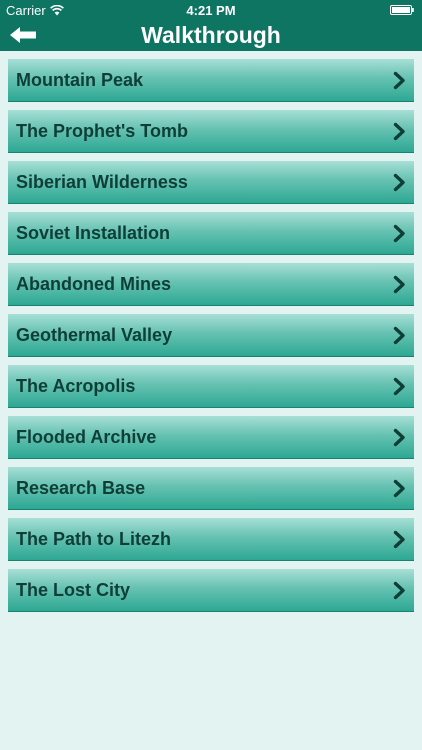 The height and width of the screenshot is (750, 422). Describe the element at coordinates (93, 233) in the screenshot. I see `list-item-label: Soviet Installation` at that location.